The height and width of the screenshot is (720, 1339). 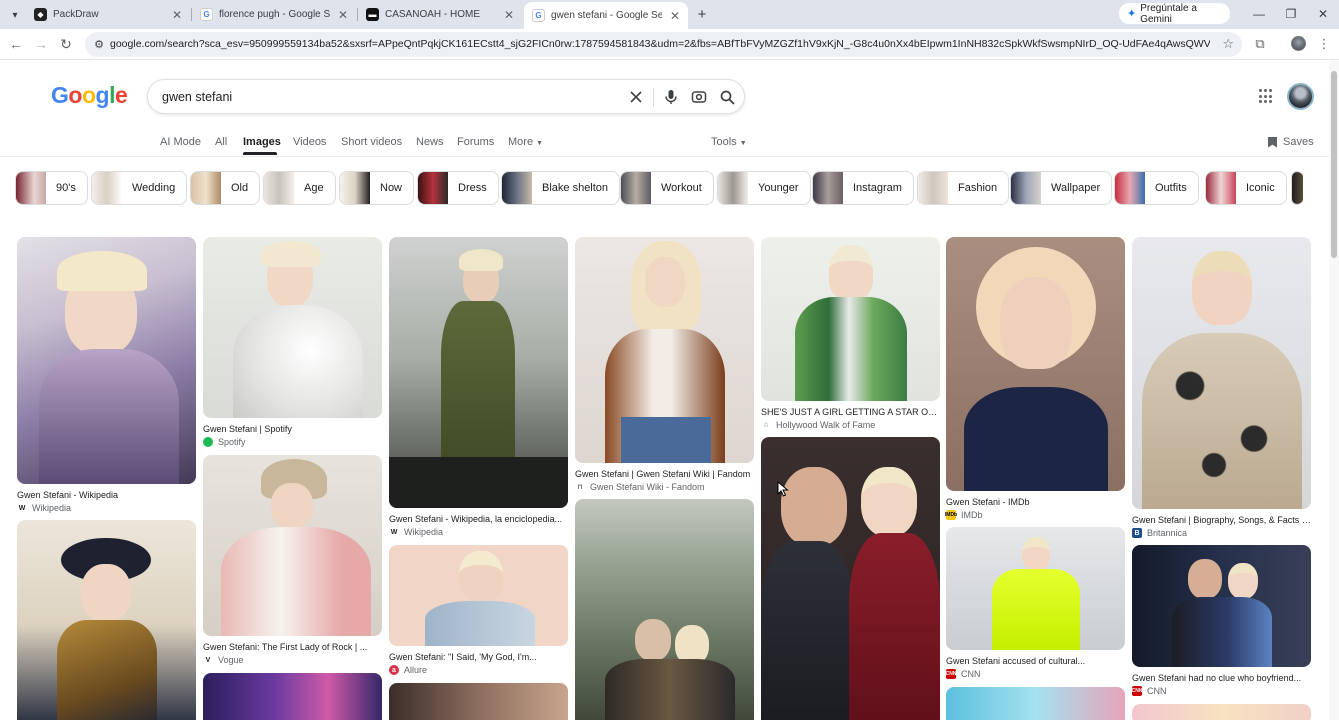 What do you see at coordinates (139, 188) in the screenshot?
I see `chip-wedding: Wedding` at bounding box center [139, 188].